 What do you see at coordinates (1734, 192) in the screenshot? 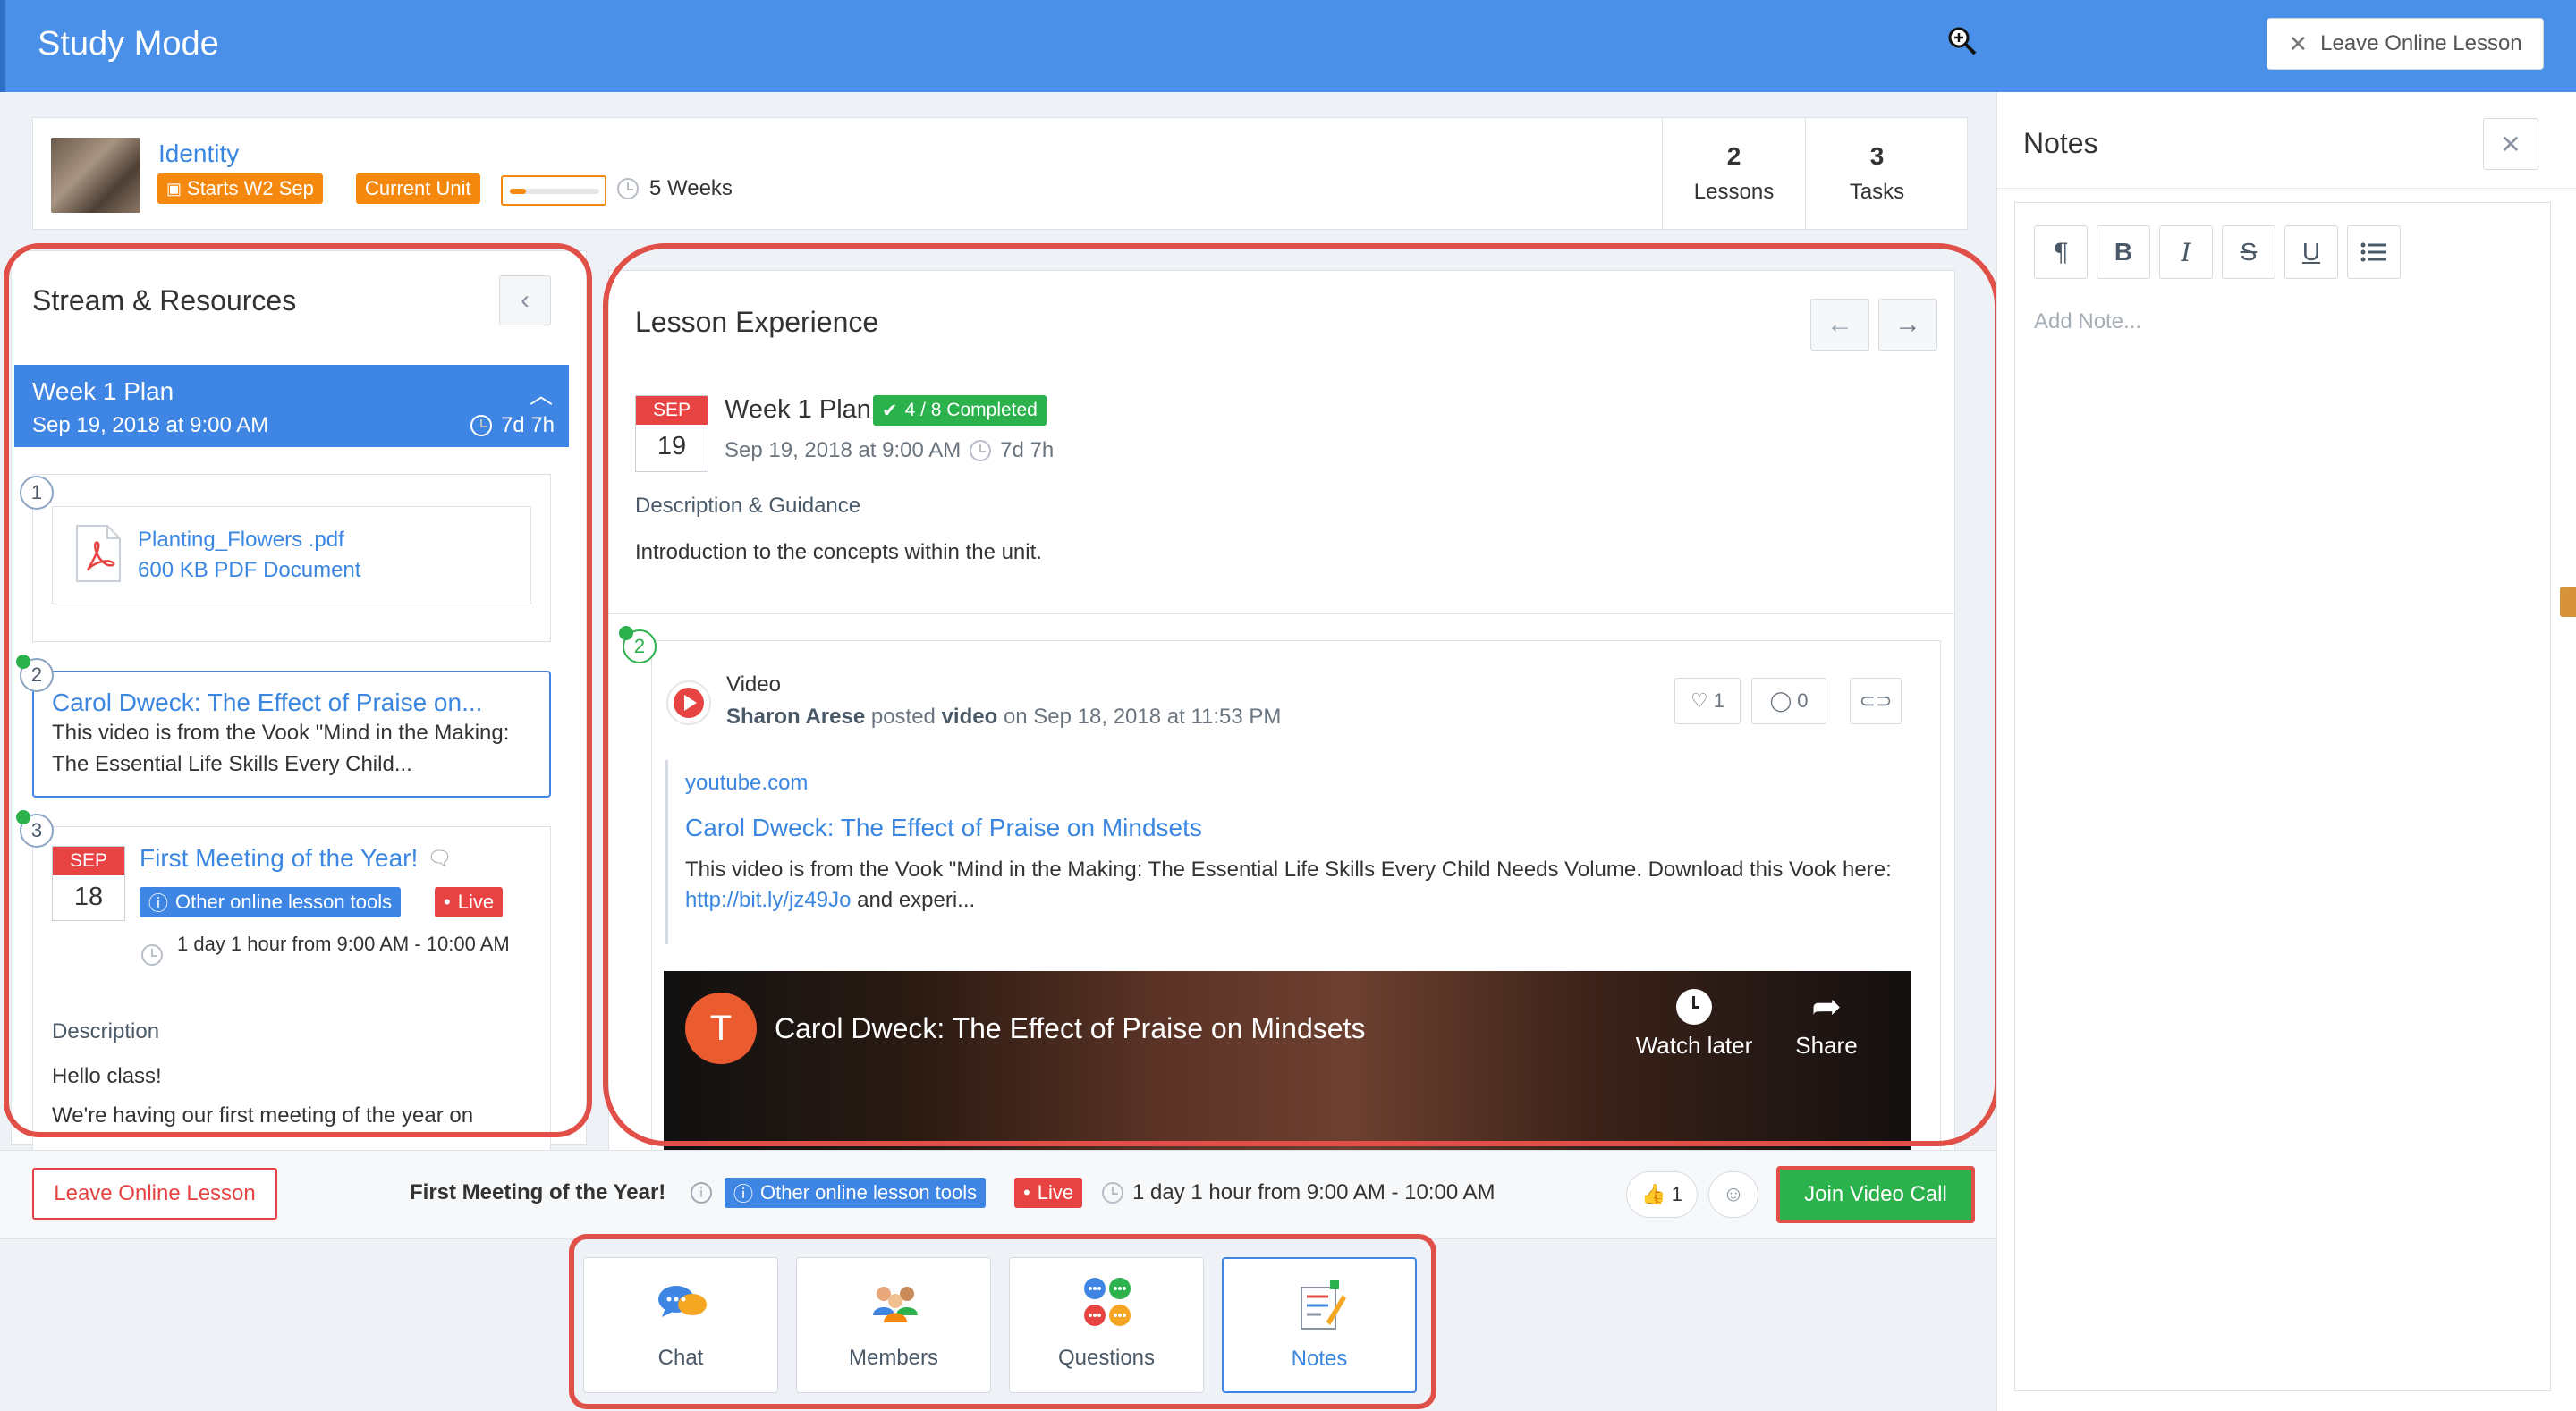
I see `lessons-label: Lessons` at bounding box center [1734, 192].